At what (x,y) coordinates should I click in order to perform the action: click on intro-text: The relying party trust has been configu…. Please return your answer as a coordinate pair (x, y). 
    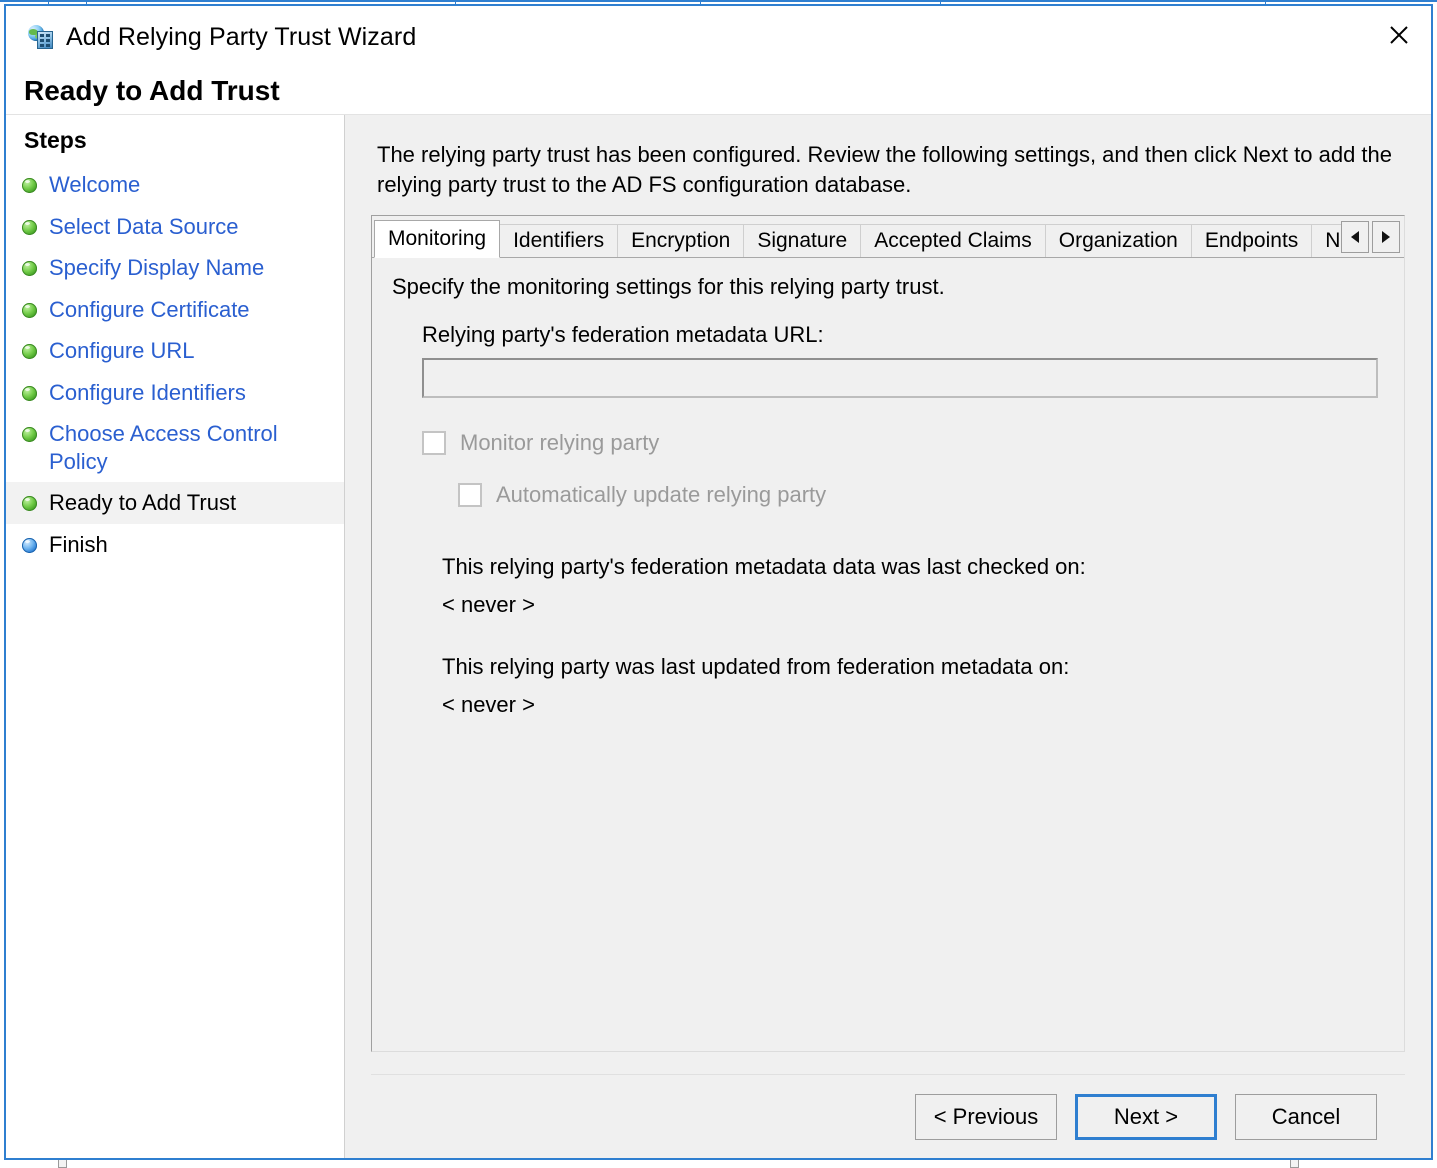
    Looking at the image, I should click on (885, 169).